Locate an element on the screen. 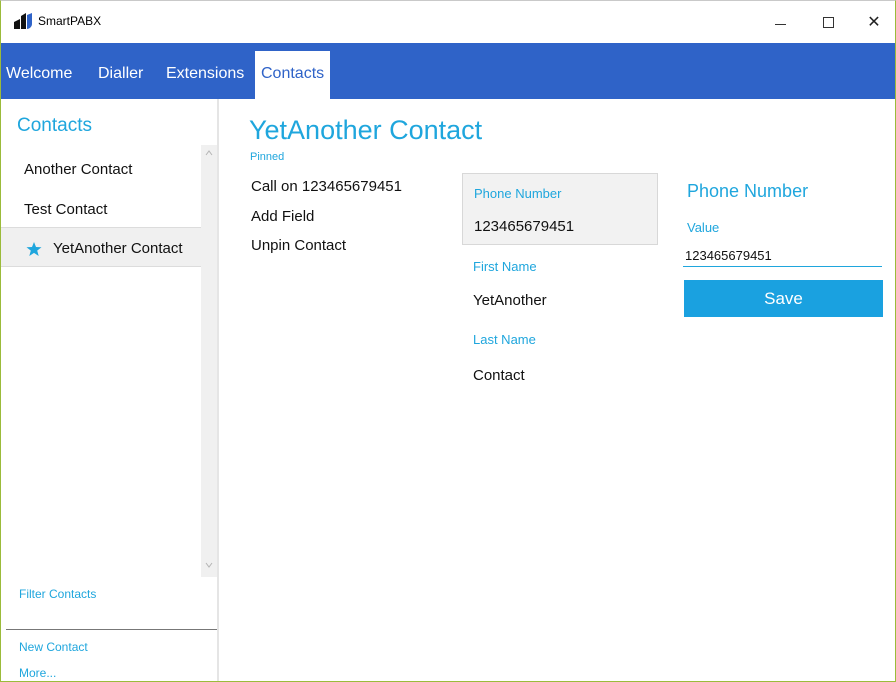 This screenshot has height=682, width=896. contact-name-heading: YetAnother Contact is located at coordinates (366, 130).